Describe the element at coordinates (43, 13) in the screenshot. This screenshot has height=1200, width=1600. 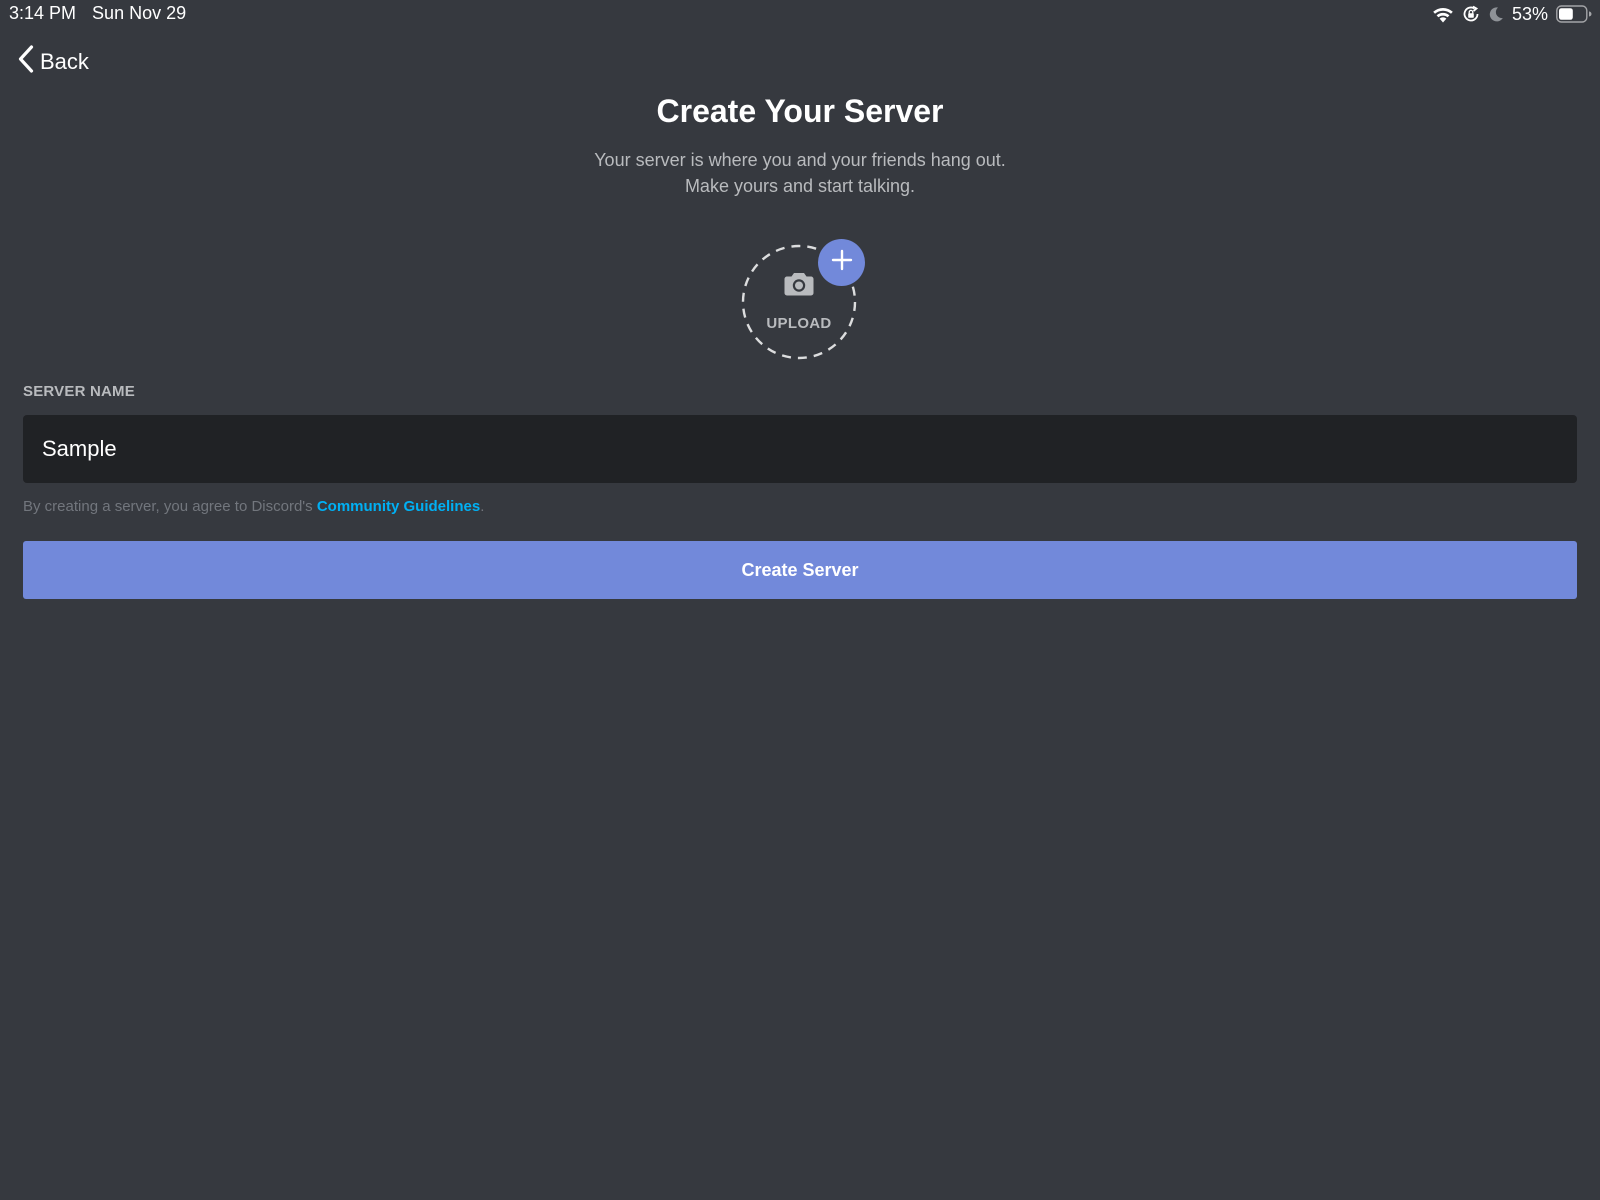
I see `status-time: 3:14 PM` at that location.